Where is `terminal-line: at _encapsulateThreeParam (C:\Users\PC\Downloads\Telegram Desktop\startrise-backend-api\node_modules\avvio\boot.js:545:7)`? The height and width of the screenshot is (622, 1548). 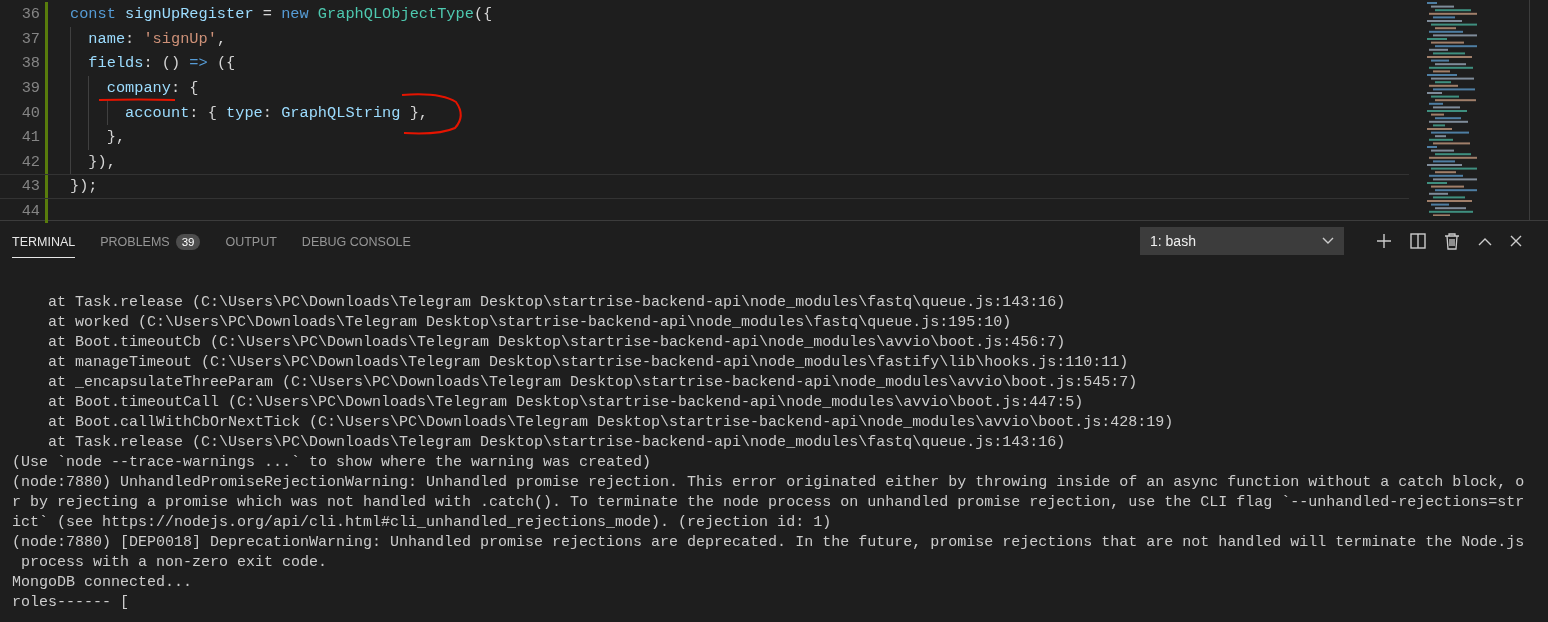 terminal-line: at _encapsulateThreeParam (C:\Users\PC\Downloads\Telegram Desktop\startrise-backend-api\node_modules\avvio\boot.js:545:7) is located at coordinates (593, 383).